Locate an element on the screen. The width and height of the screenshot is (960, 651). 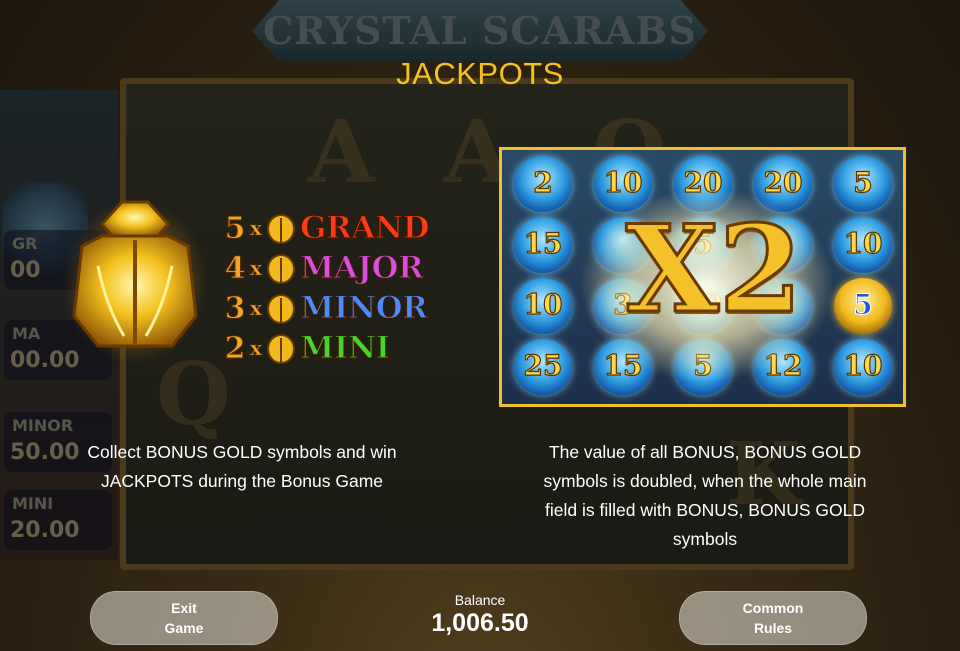
jackpot-row-mini: 2 x MINI is located at coordinates (326, 348).